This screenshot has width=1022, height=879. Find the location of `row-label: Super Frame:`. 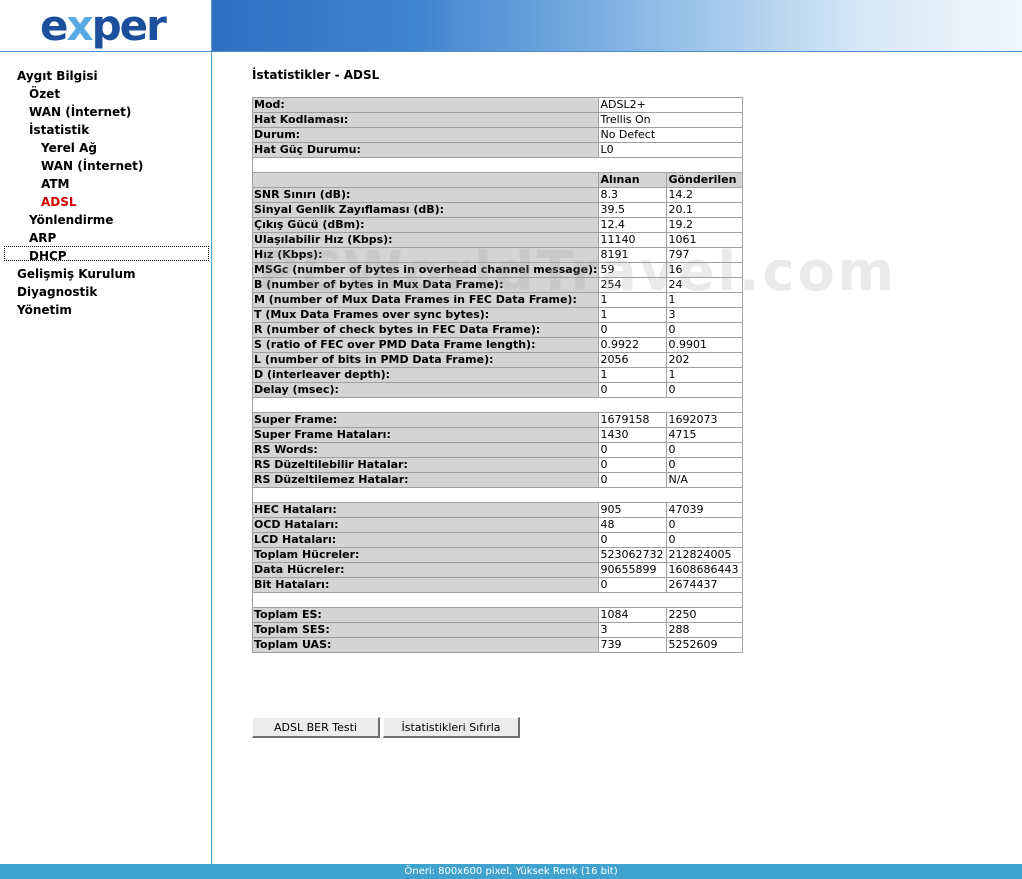

row-label: Super Frame: is located at coordinates (425, 420).